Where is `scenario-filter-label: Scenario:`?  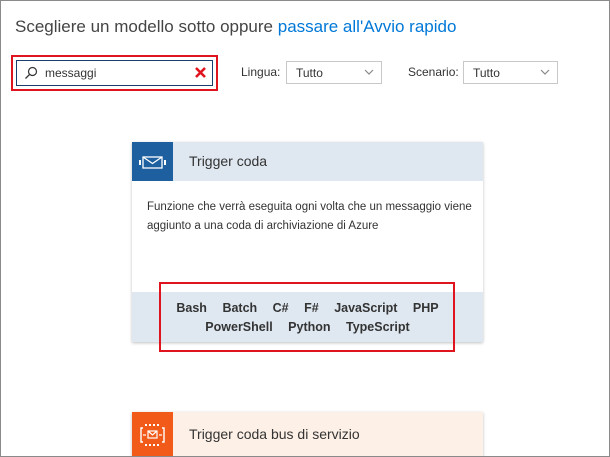 scenario-filter-label: Scenario: is located at coordinates (433, 72).